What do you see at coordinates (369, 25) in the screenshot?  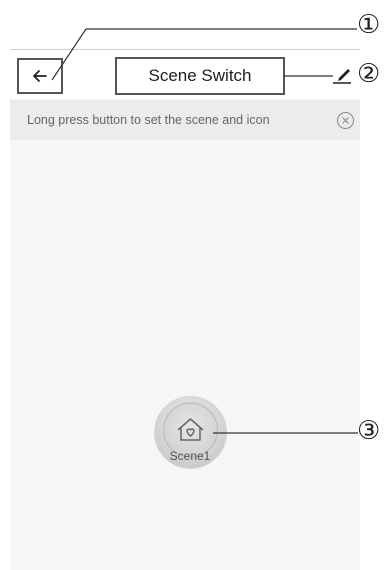 I see `callout-1: ①` at bounding box center [369, 25].